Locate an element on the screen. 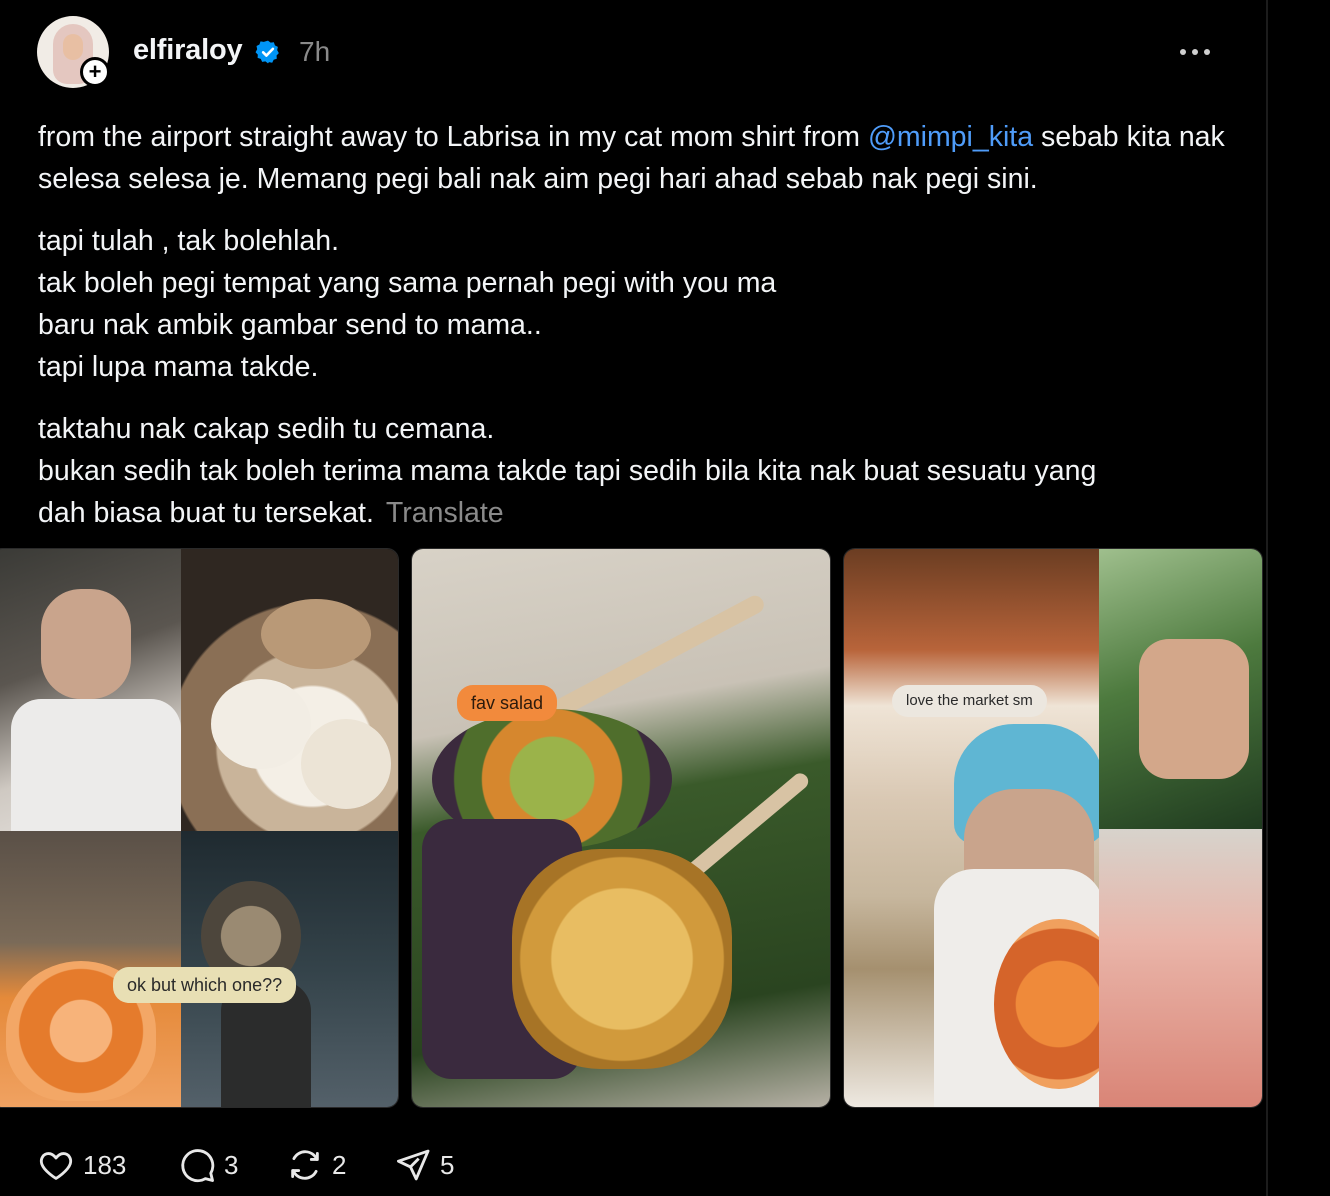 This screenshot has width=1330, height=1196. post-image-1: ok but which one?? is located at coordinates (199, 828).